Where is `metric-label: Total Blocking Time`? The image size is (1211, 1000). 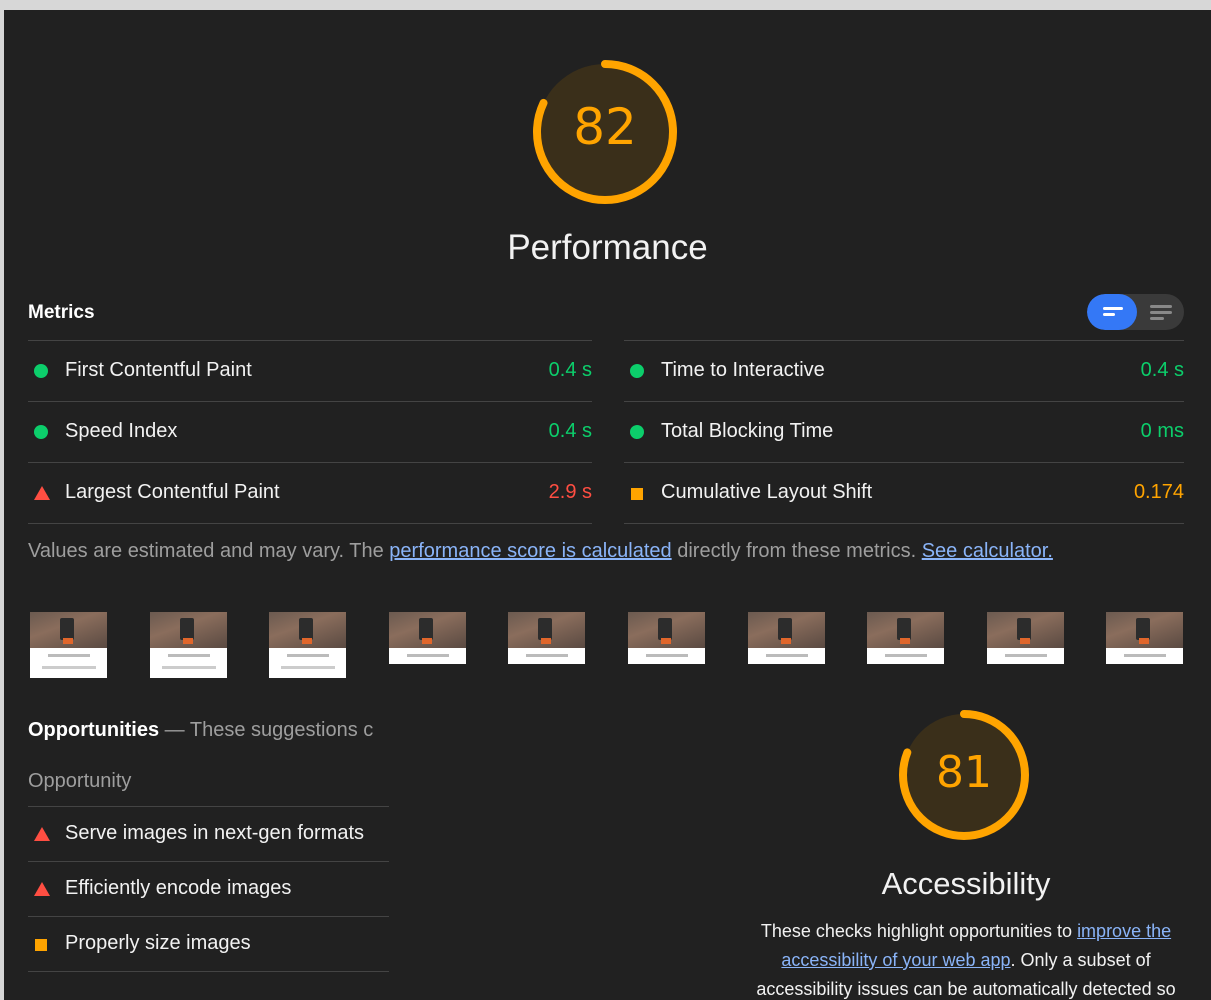
metric-label: Total Blocking Time is located at coordinates (747, 431).